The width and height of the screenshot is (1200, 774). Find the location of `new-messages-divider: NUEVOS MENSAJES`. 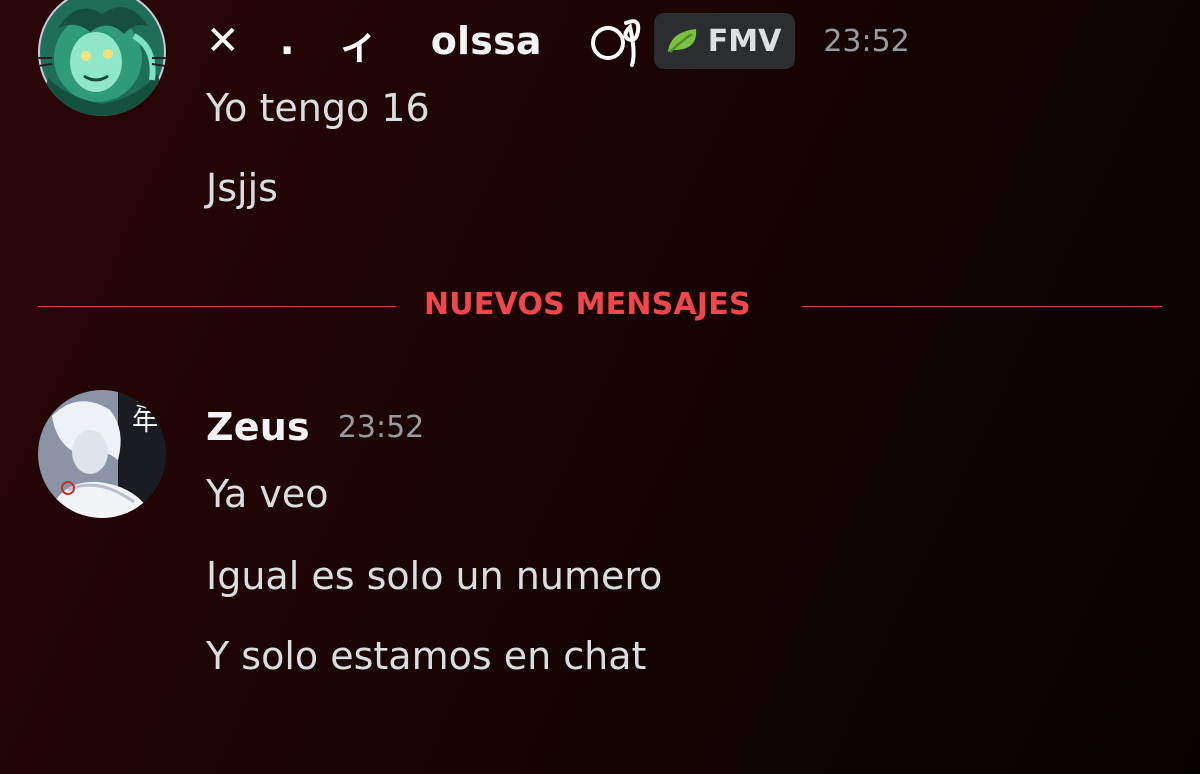

new-messages-divider: NUEVOS MENSAJES is located at coordinates (600, 307).